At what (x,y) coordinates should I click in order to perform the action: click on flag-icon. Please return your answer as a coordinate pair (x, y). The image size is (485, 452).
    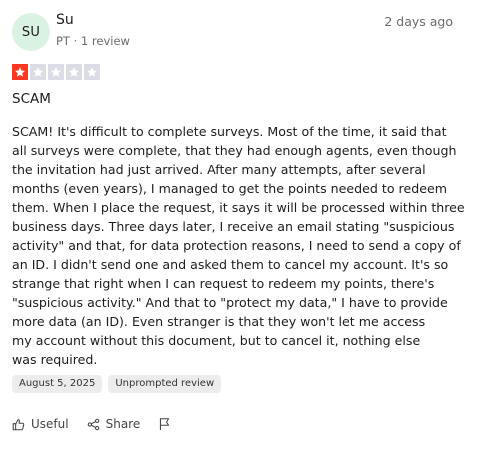
    Looking at the image, I should click on (164, 424).